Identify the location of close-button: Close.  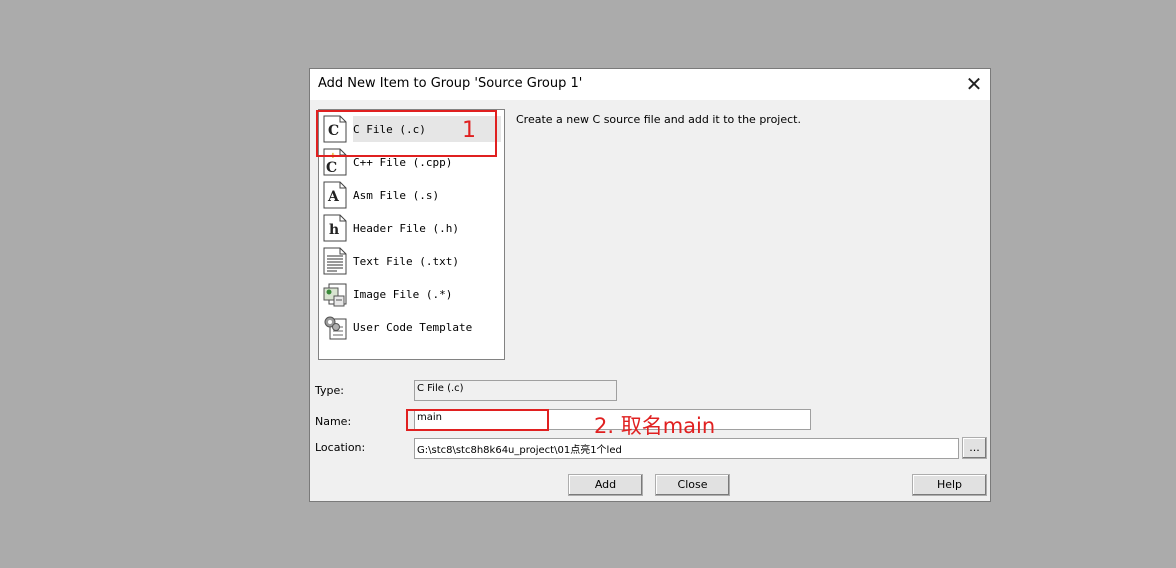
(692, 485).